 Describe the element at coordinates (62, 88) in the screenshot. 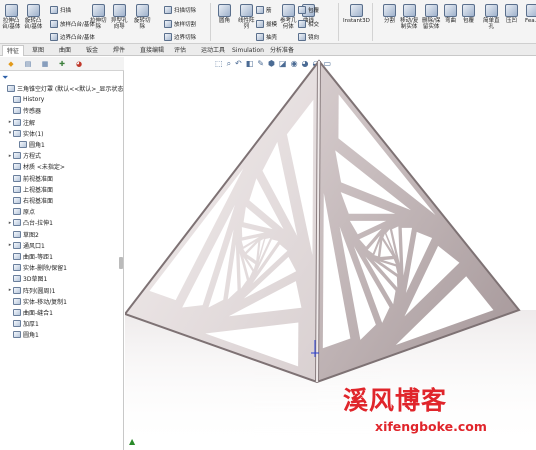

I see `tree-item: 三角锥空灯罩 (默认<<默认>_显示状态` at that location.